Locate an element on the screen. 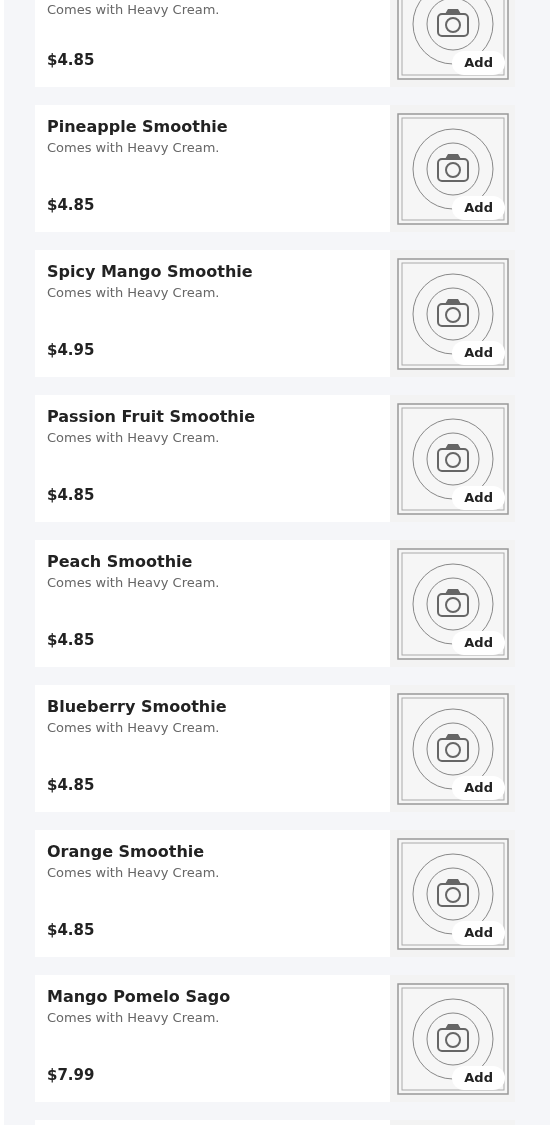 The image size is (550, 1125). item-price: $7.99 is located at coordinates (71, 1075).